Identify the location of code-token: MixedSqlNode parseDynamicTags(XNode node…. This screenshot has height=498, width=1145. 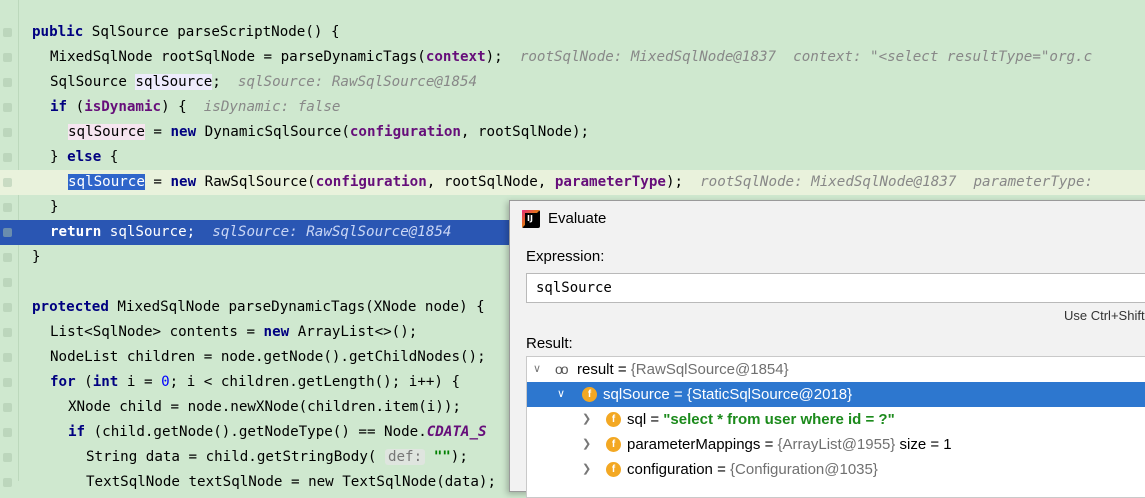
(296, 307).